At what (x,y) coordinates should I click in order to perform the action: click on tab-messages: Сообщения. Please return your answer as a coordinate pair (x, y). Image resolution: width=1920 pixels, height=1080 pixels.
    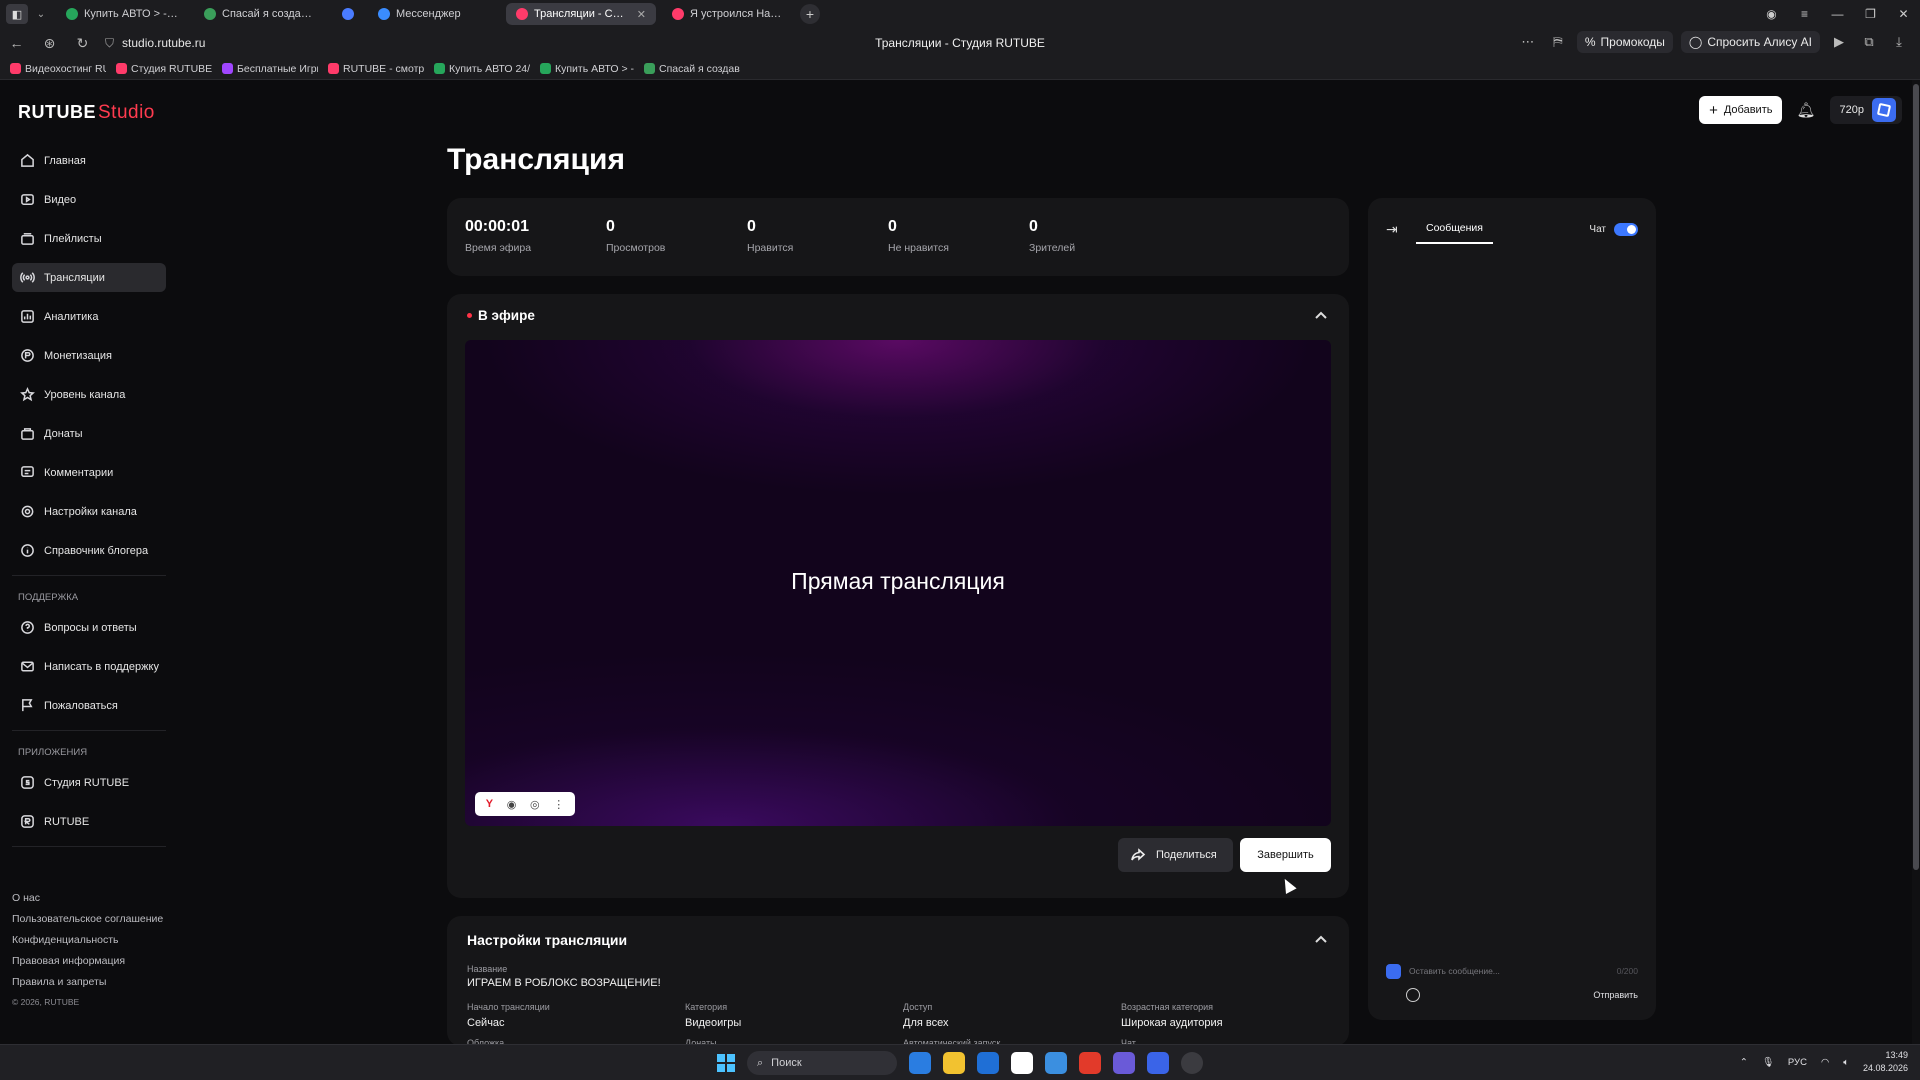
    Looking at the image, I should click on (1454, 233).